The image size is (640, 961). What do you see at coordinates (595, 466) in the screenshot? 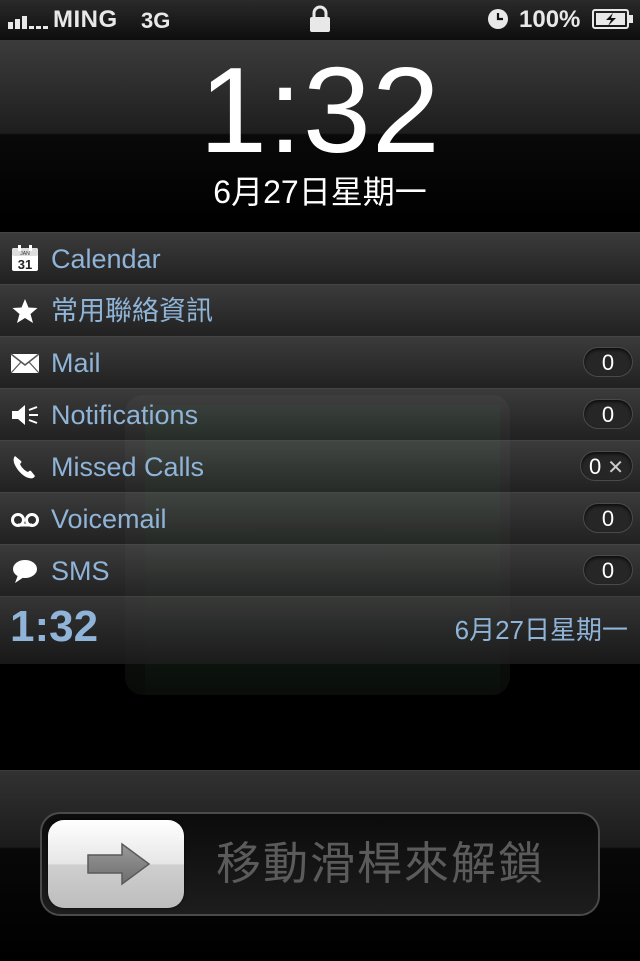
I see `count-value: 0` at bounding box center [595, 466].